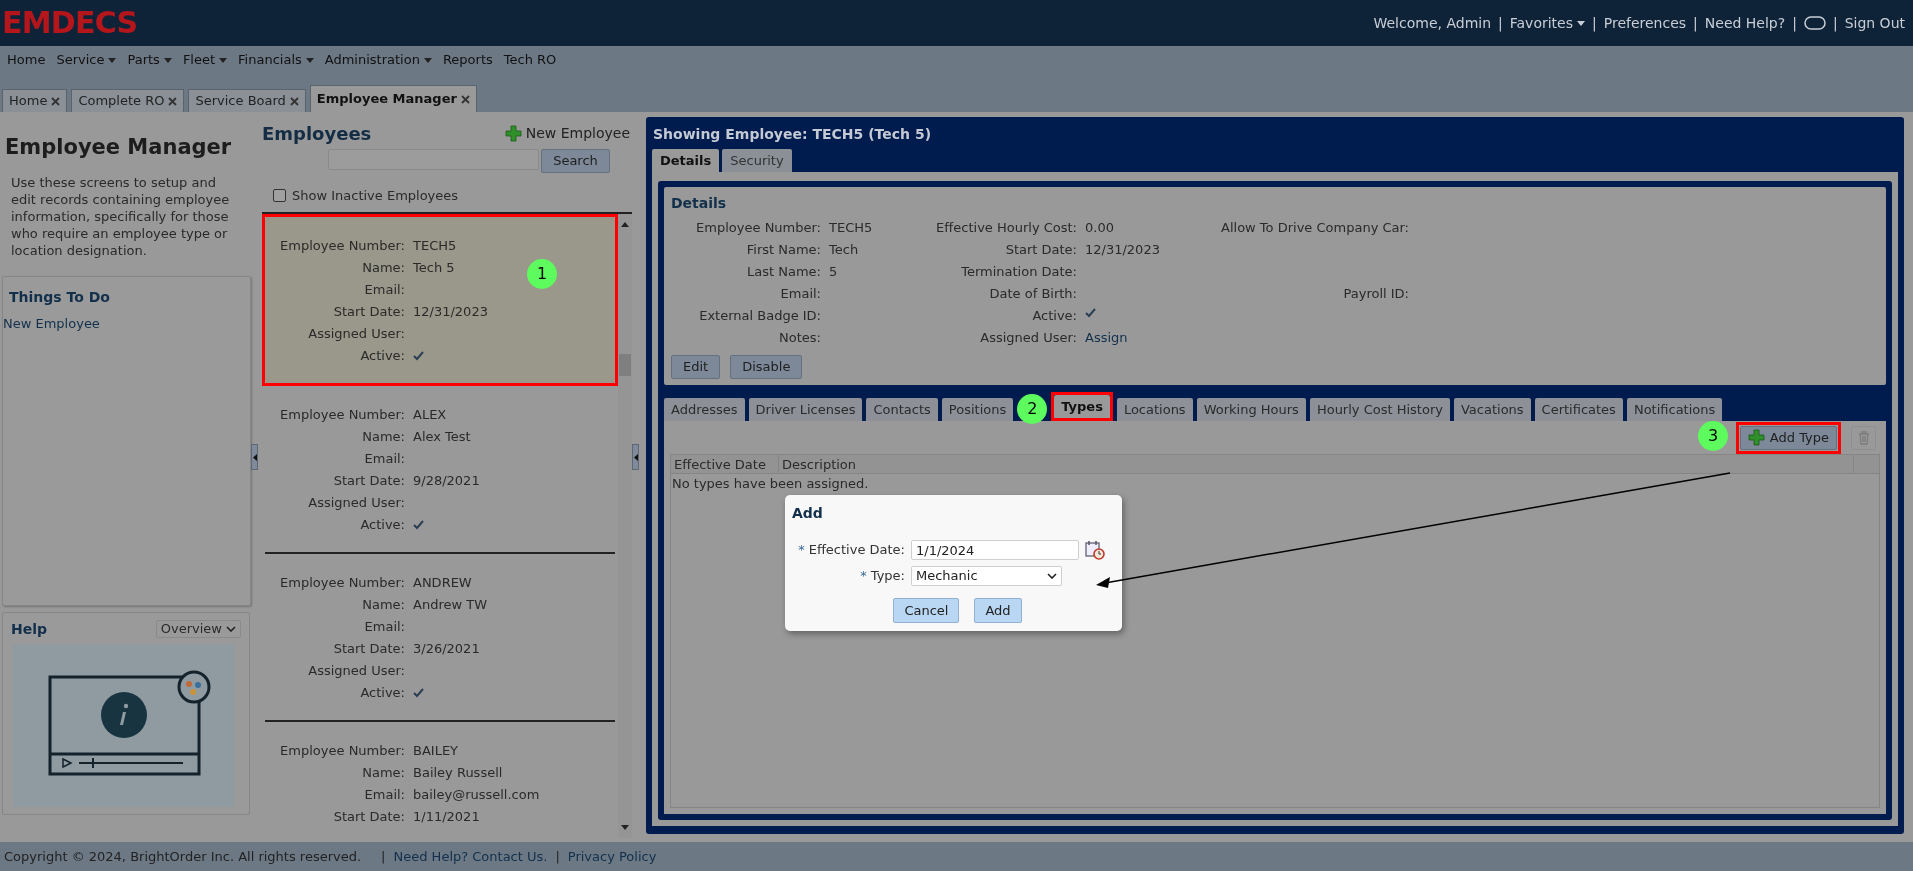  Describe the element at coordinates (1547, 23) in the screenshot. I see `favorites-menu: Favorites` at that location.